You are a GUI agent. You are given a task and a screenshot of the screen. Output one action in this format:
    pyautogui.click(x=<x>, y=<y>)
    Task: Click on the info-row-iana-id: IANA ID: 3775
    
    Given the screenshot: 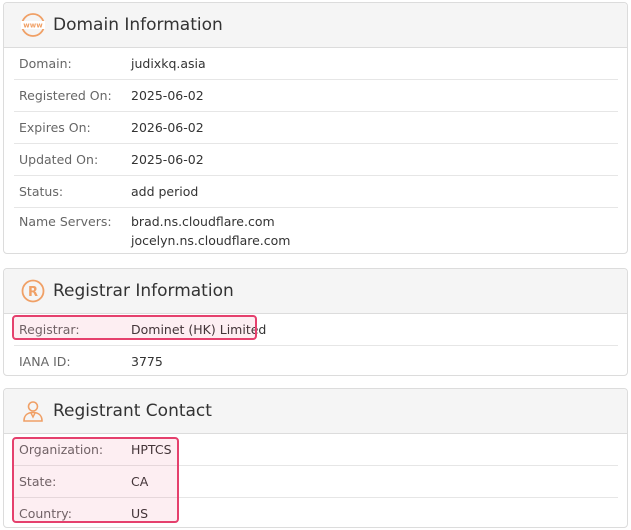 What is the action you would take?
    pyautogui.click(x=316, y=362)
    